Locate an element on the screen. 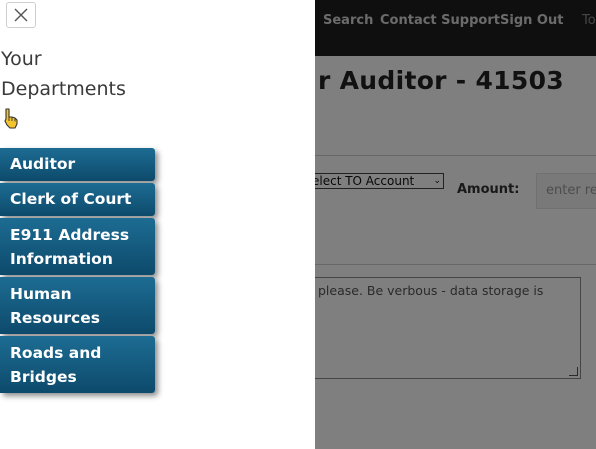  pointing-hand-icon is located at coordinates (11, 118).